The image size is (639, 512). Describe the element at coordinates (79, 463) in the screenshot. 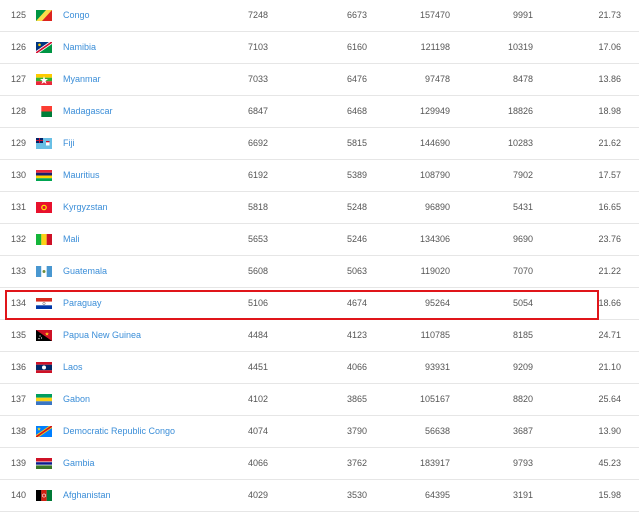

I see `country-link-gambia: Gambia` at that location.